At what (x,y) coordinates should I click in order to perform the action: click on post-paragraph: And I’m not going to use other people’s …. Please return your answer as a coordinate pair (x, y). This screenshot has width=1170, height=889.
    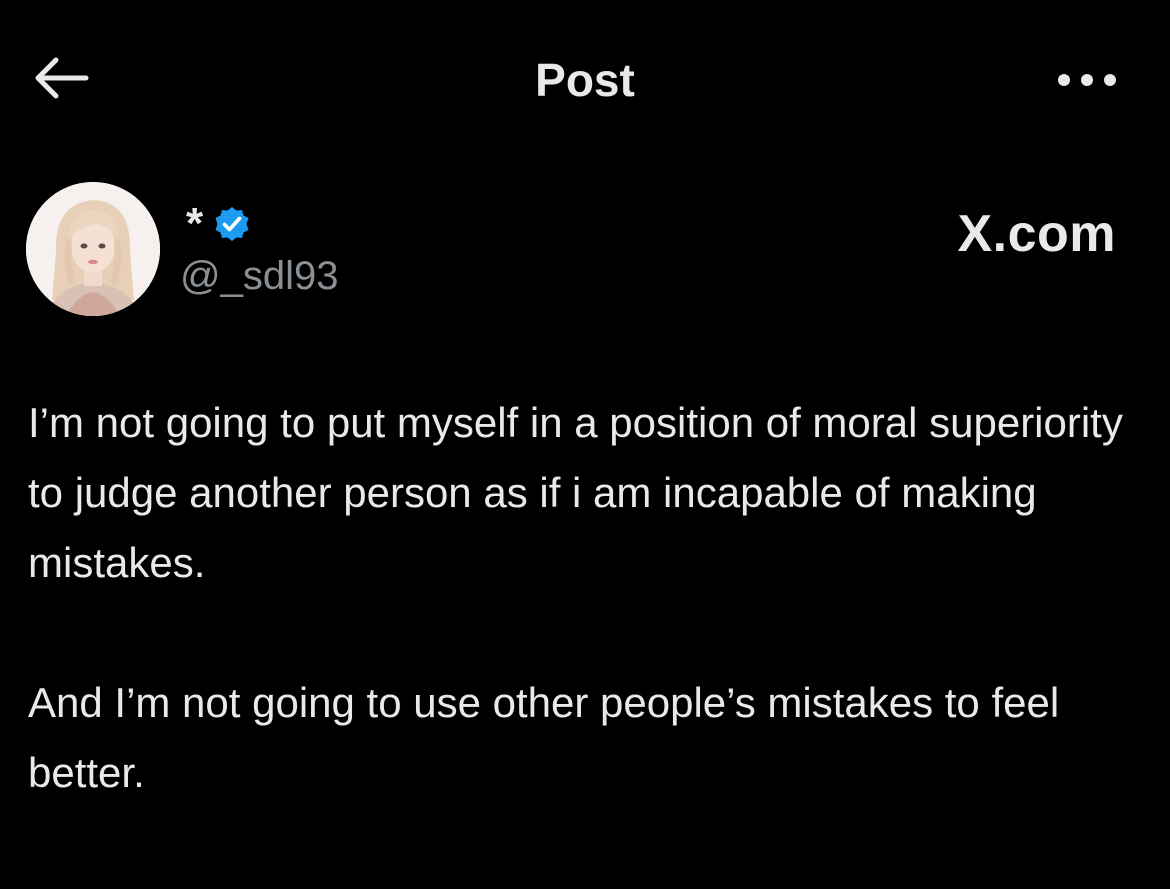
    Looking at the image, I should click on (544, 737).